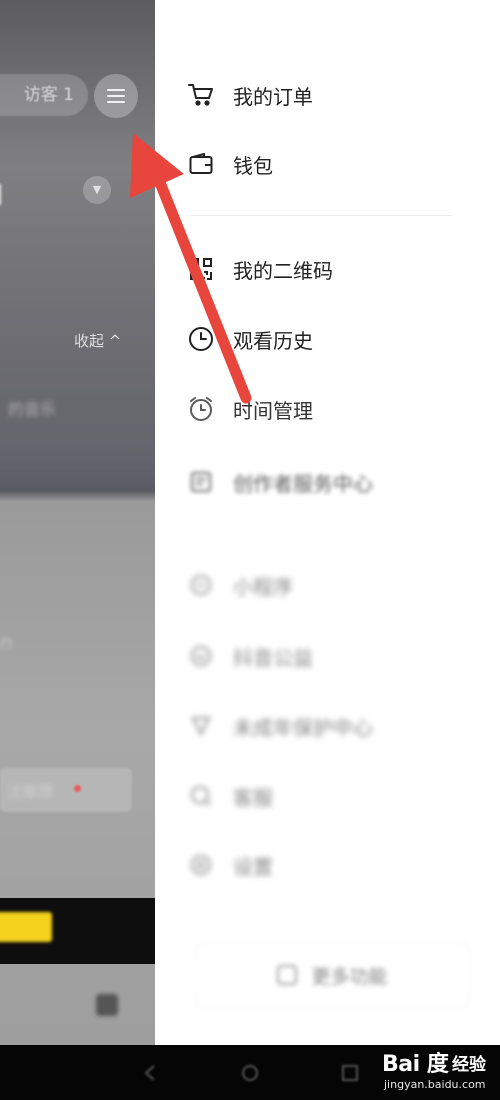  I want to click on drawer-item-settings: 设置, so click(230, 865).